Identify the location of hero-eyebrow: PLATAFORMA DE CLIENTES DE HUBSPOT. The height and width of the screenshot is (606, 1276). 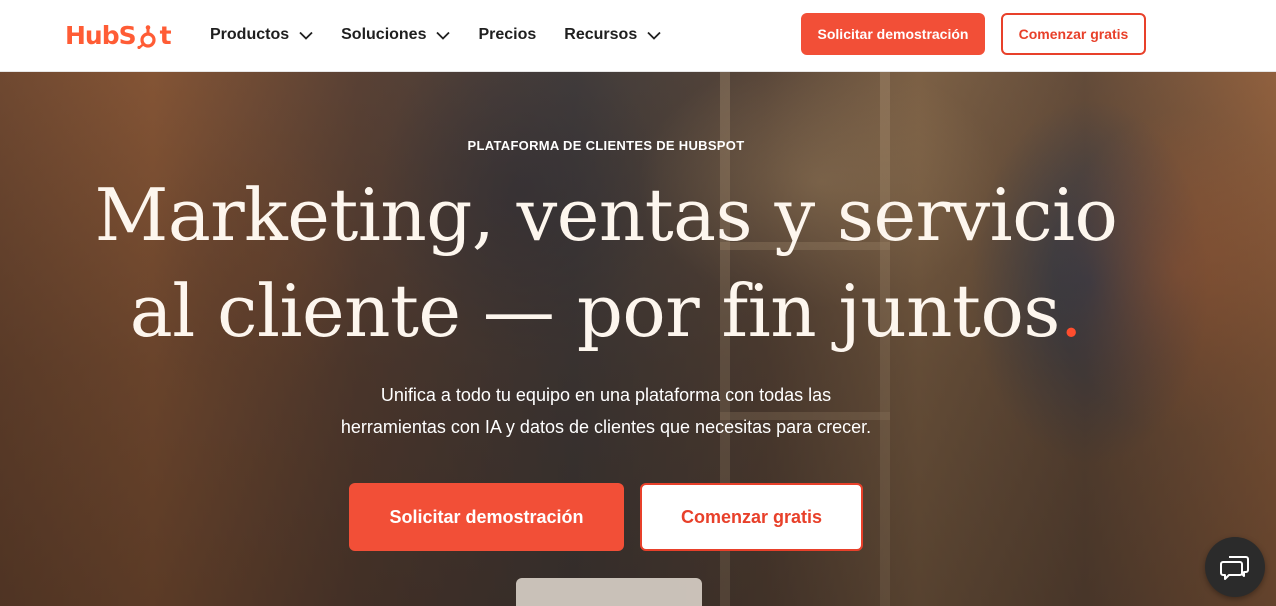
(606, 145).